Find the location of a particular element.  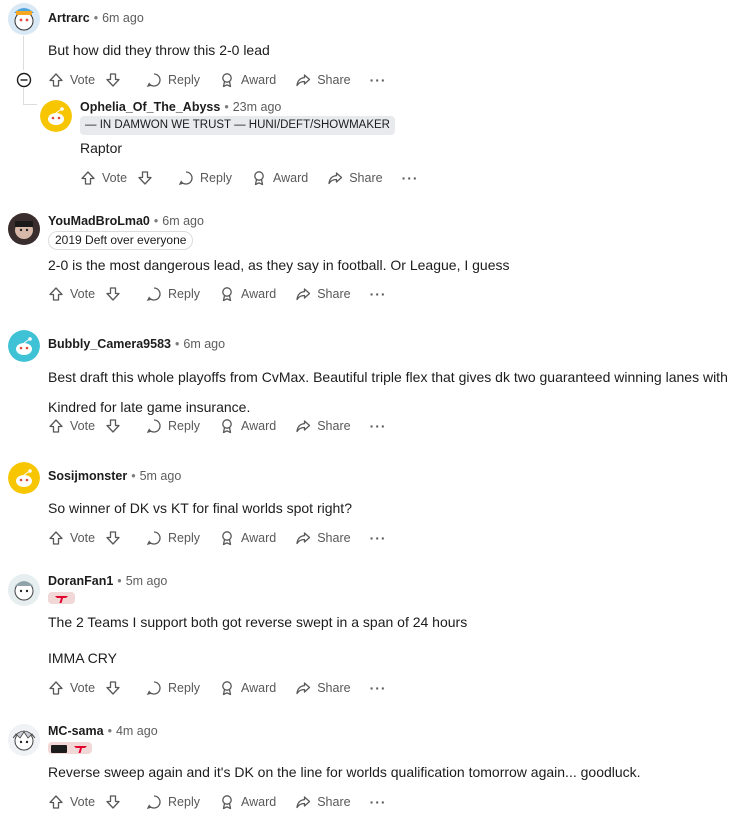

username: Ophelia_Of_The_Abyss is located at coordinates (150, 107).